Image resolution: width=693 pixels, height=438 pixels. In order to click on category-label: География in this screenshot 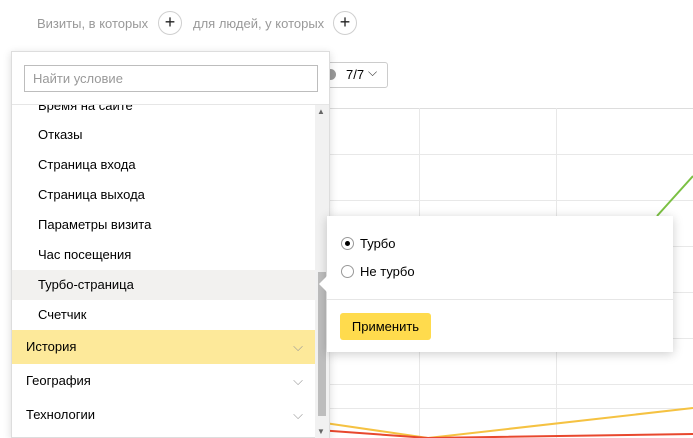, I will do `click(58, 380)`.